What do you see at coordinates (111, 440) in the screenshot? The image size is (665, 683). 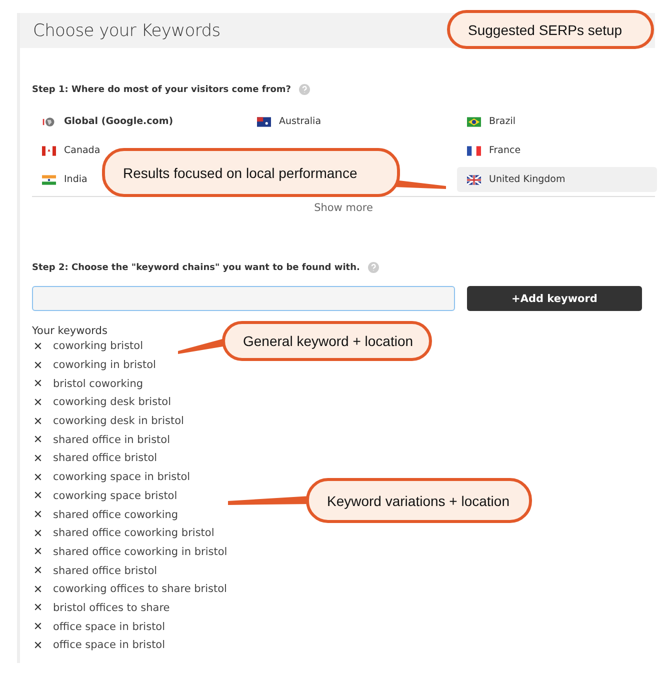 I see `keyword-text: shared office in bristol` at bounding box center [111, 440].